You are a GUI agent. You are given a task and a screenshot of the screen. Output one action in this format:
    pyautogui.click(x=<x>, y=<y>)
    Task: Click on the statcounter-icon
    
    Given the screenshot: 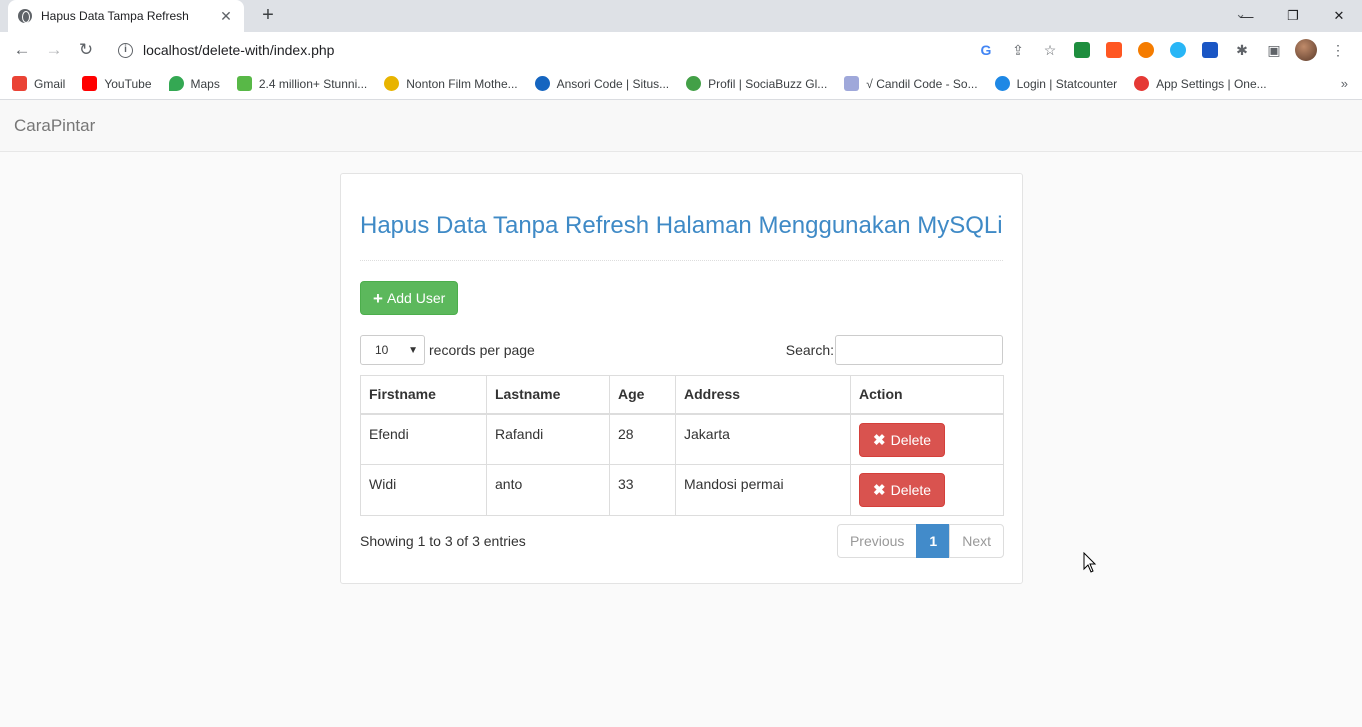 What is the action you would take?
    pyautogui.click(x=1002, y=83)
    